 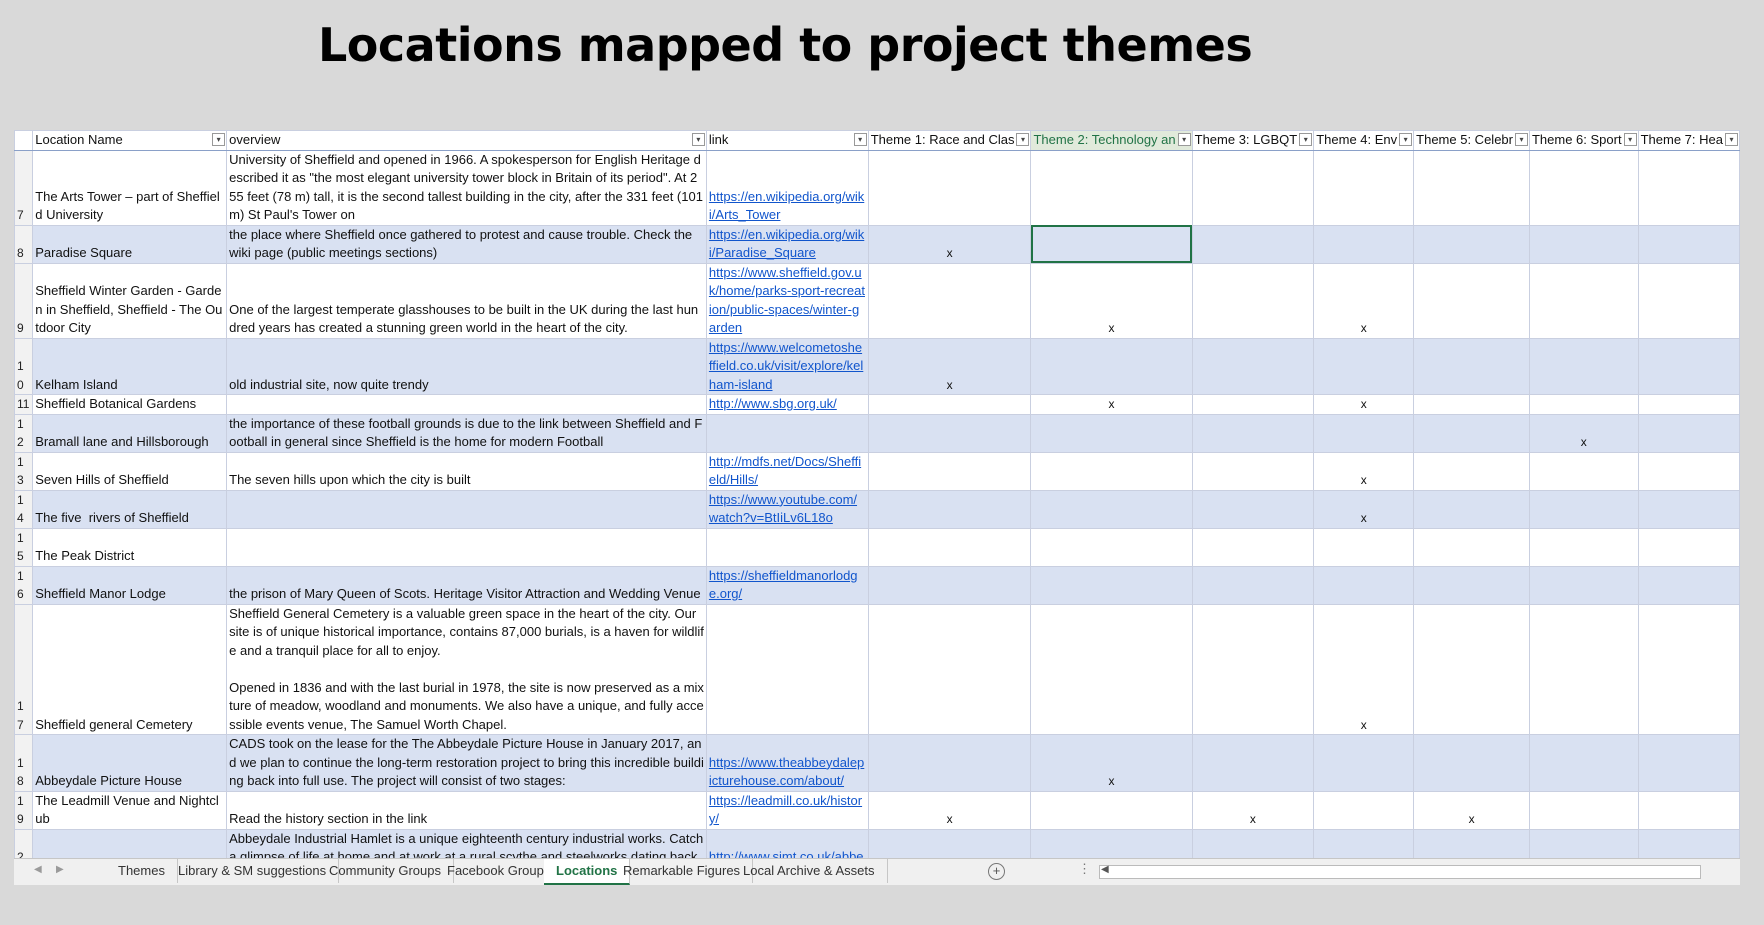 What do you see at coordinates (130, 404) in the screenshot?
I see `location-name-cell: Sheffield Botanical Gardens` at bounding box center [130, 404].